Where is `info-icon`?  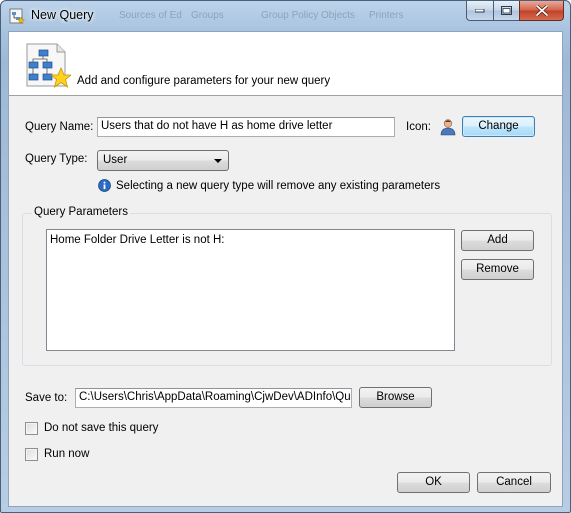
info-icon is located at coordinates (104, 185).